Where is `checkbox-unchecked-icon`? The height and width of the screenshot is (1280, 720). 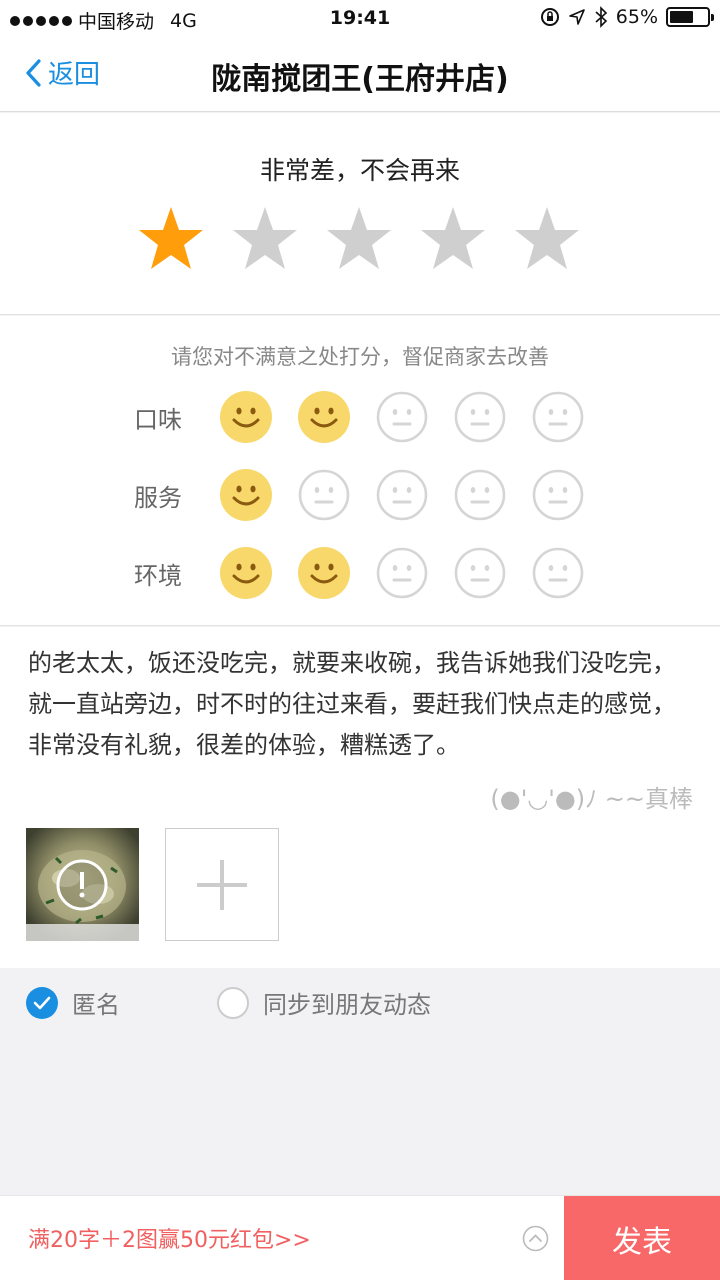 checkbox-unchecked-icon is located at coordinates (233, 1002).